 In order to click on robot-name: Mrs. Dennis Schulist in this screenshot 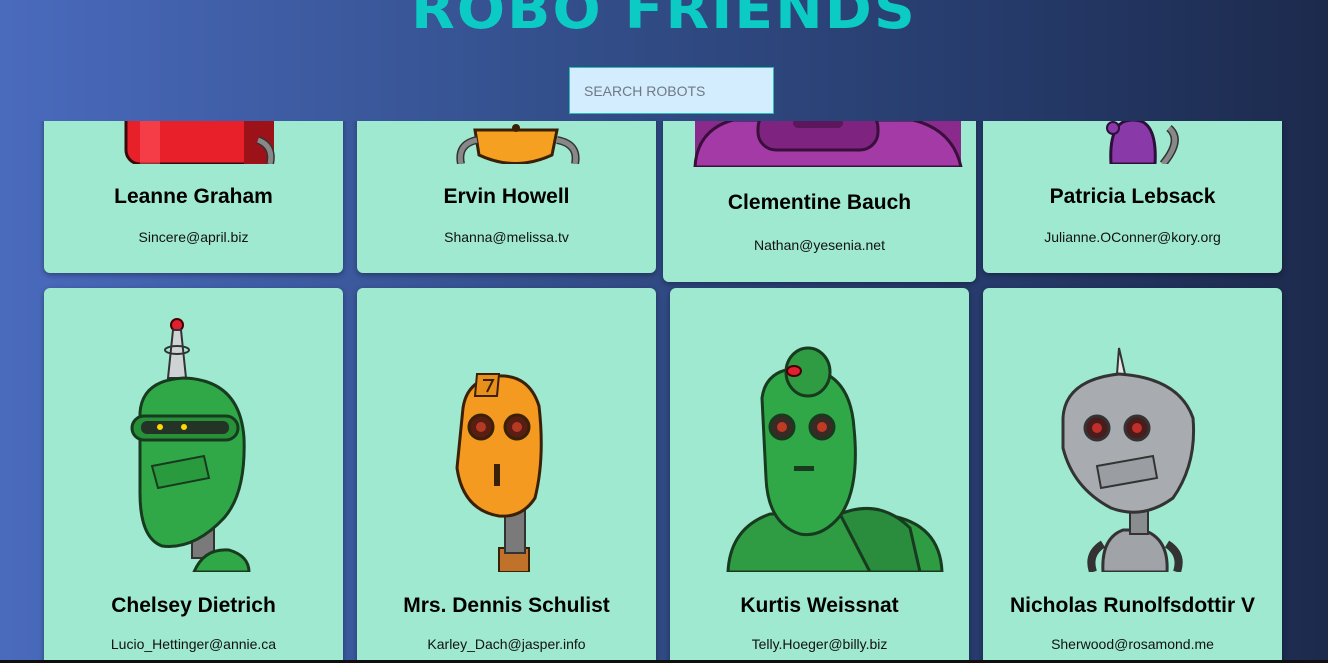, I will do `click(506, 605)`.